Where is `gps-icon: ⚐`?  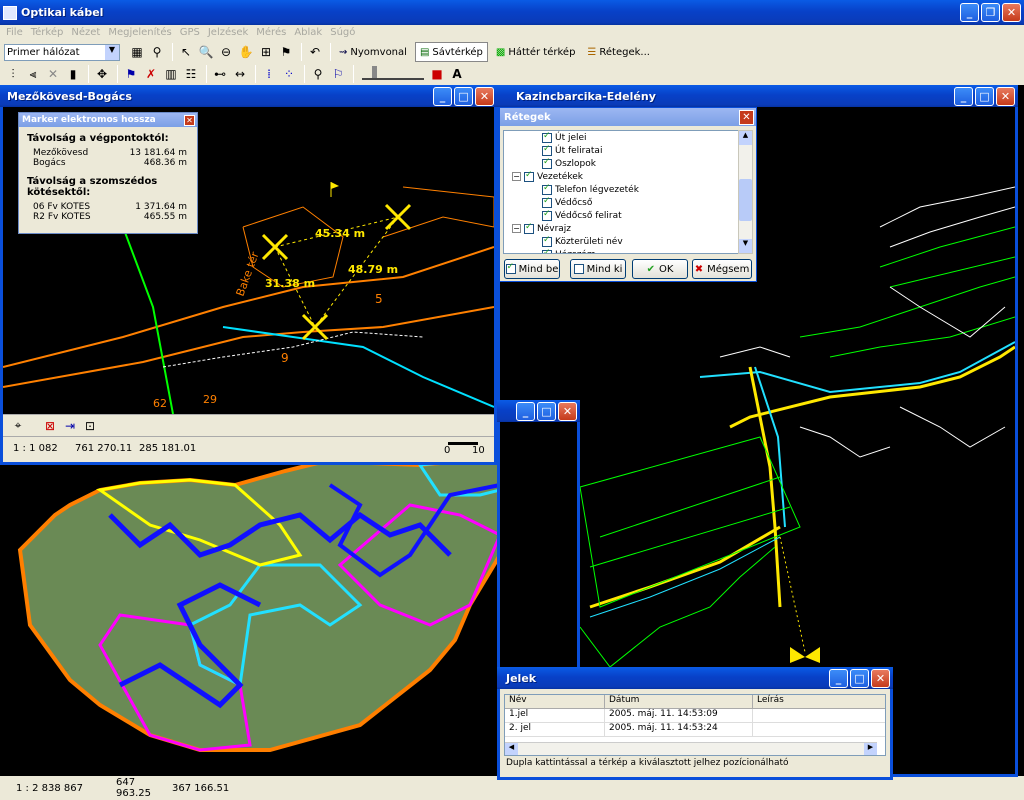
gps-icon: ⚐ is located at coordinates (338, 74).